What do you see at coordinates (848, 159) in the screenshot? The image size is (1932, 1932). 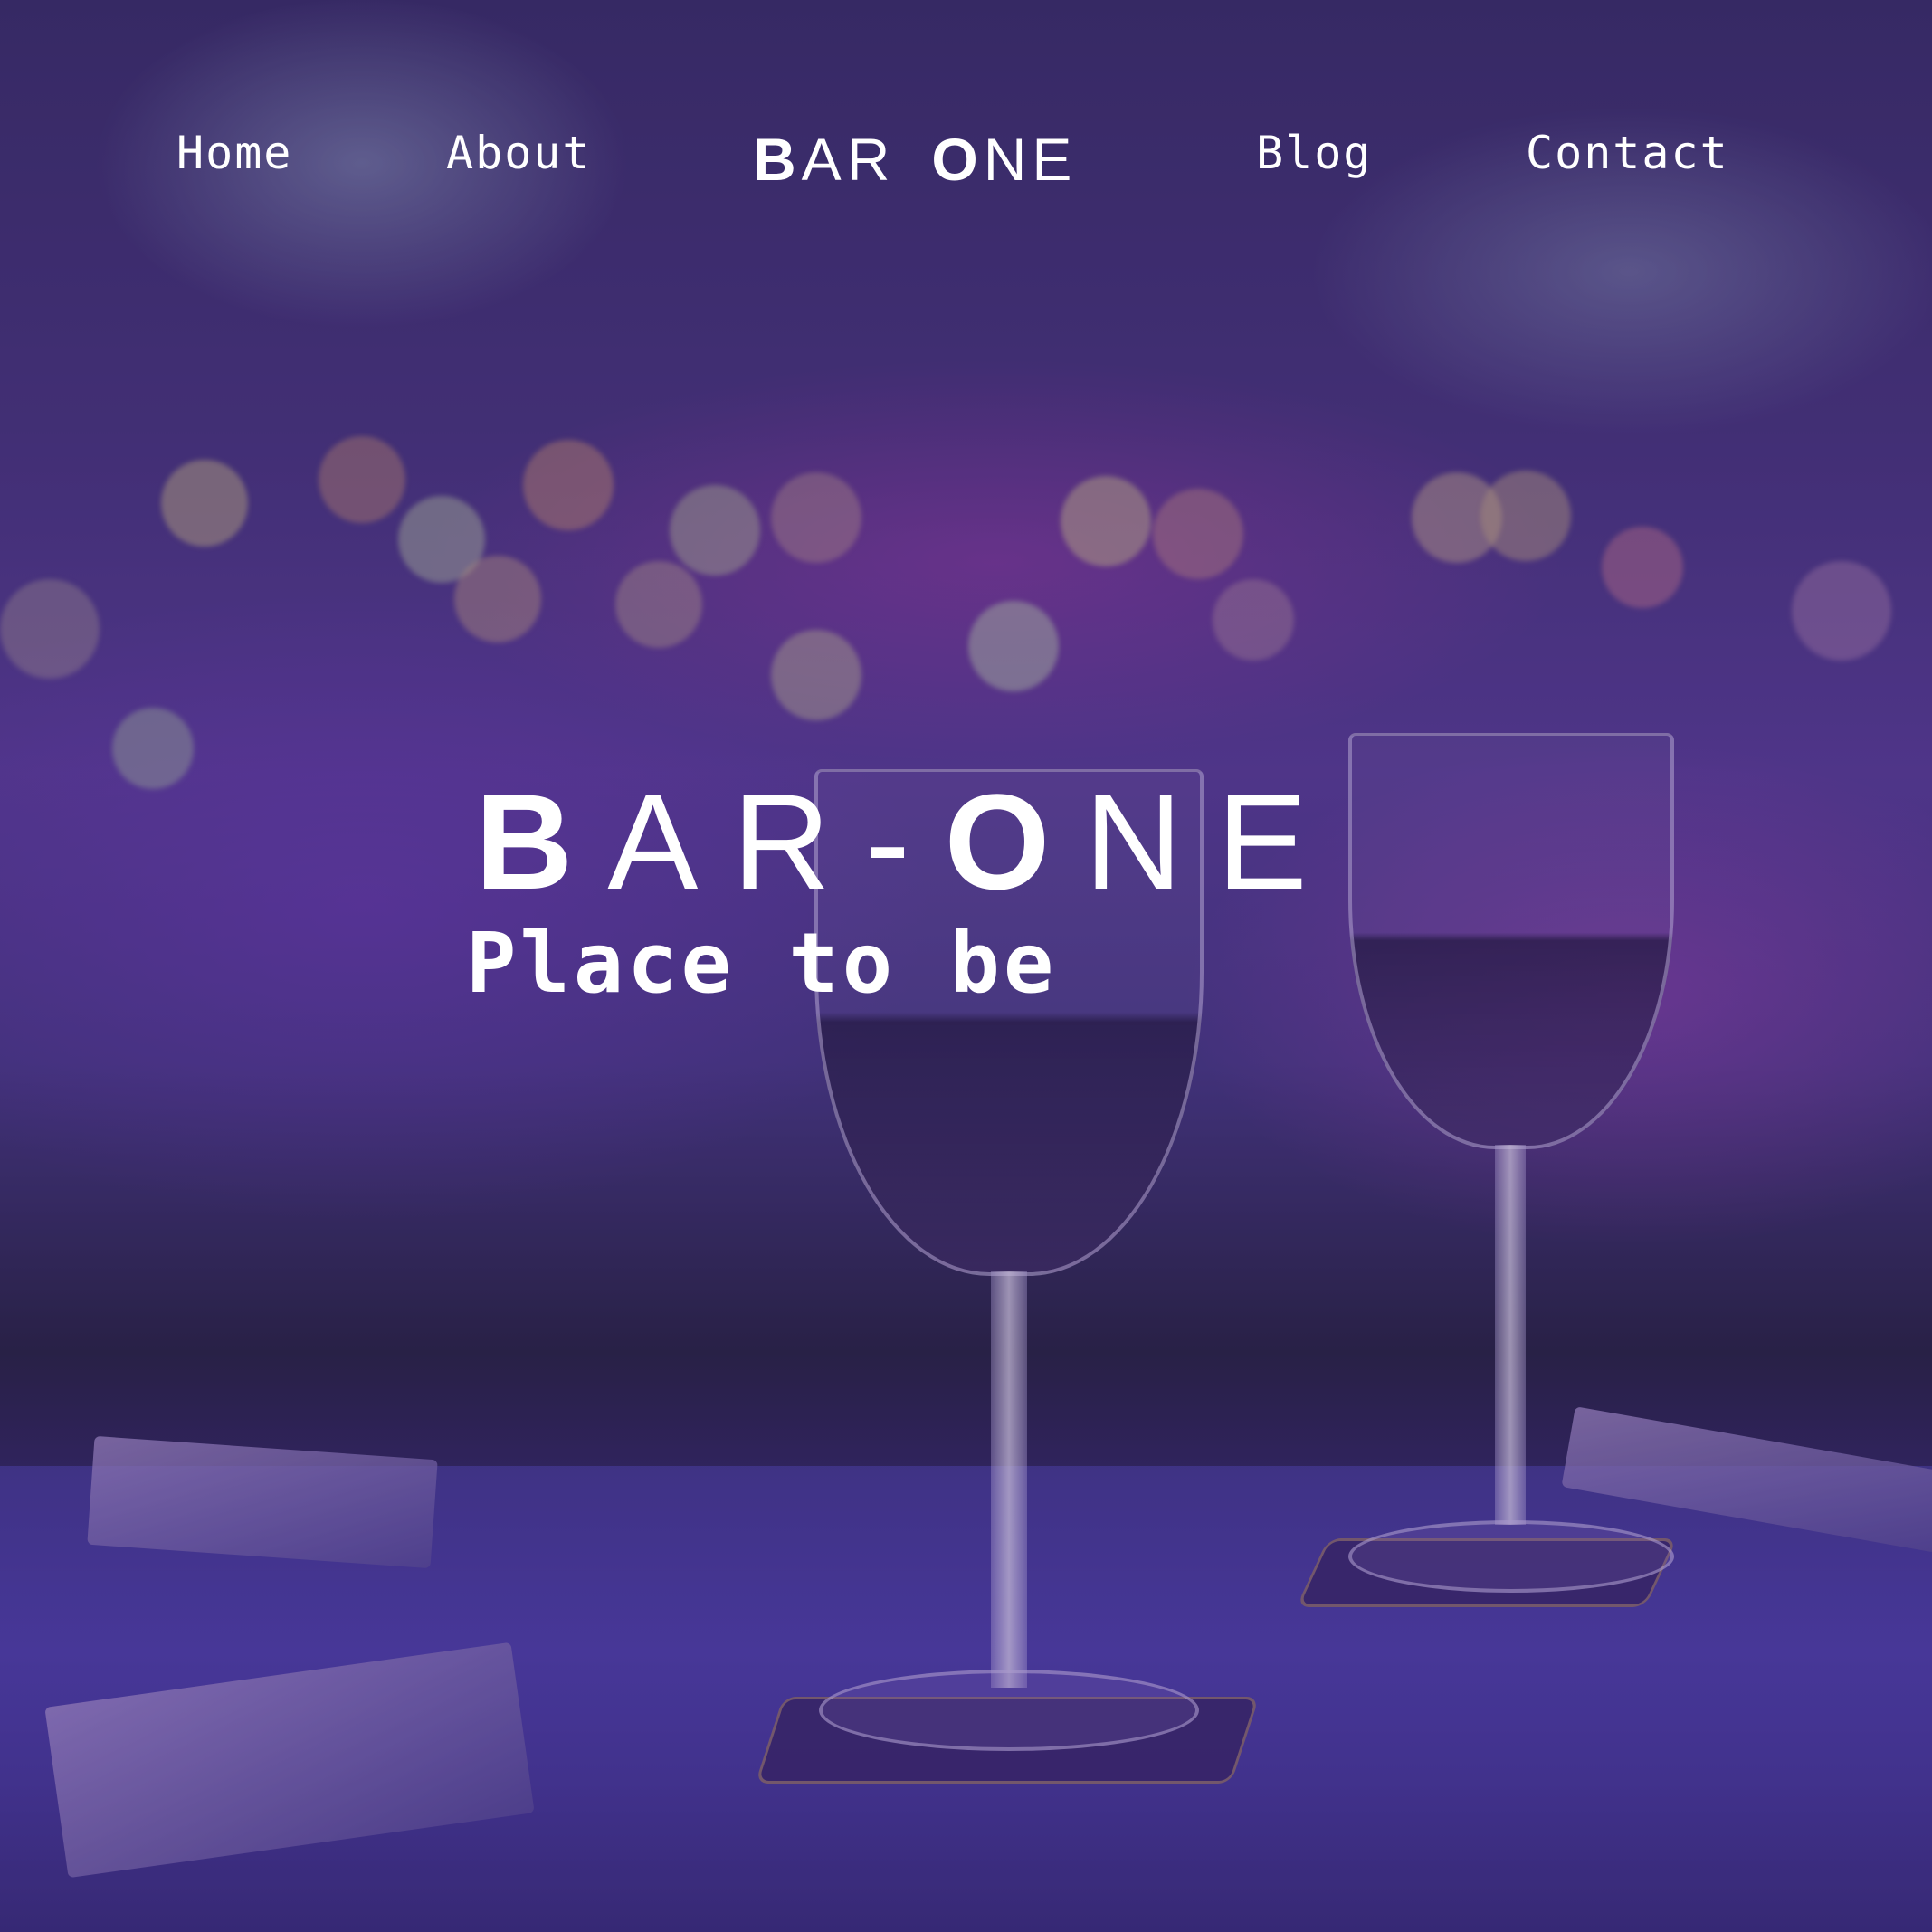 I see `logo-word-bar: AR` at bounding box center [848, 159].